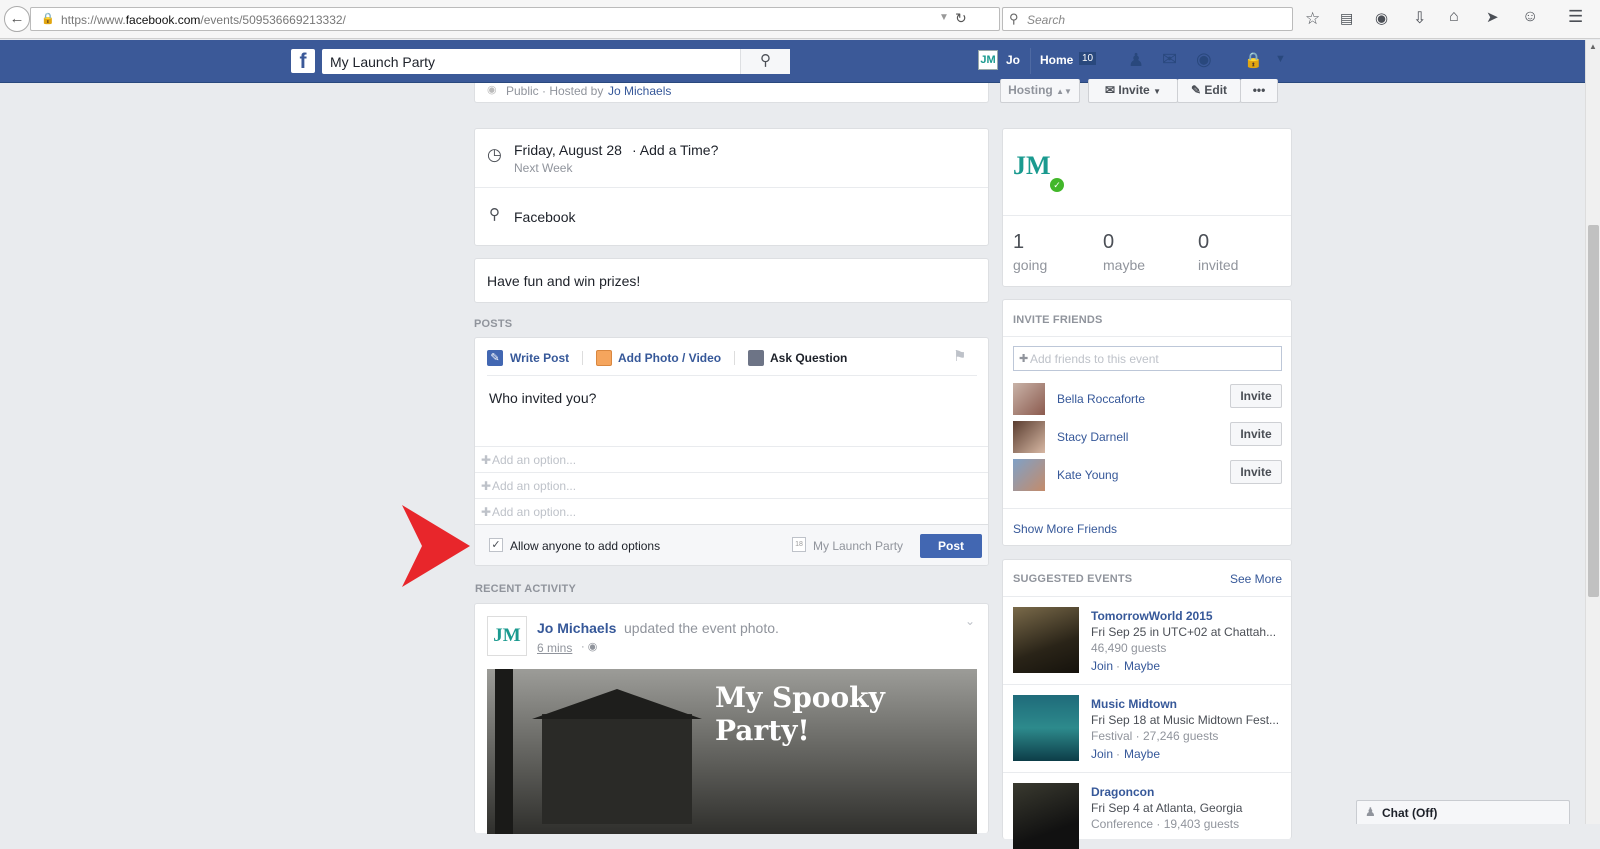  What do you see at coordinates (1136, 60) in the screenshot?
I see `friend-requests-icon: ♟` at bounding box center [1136, 60].